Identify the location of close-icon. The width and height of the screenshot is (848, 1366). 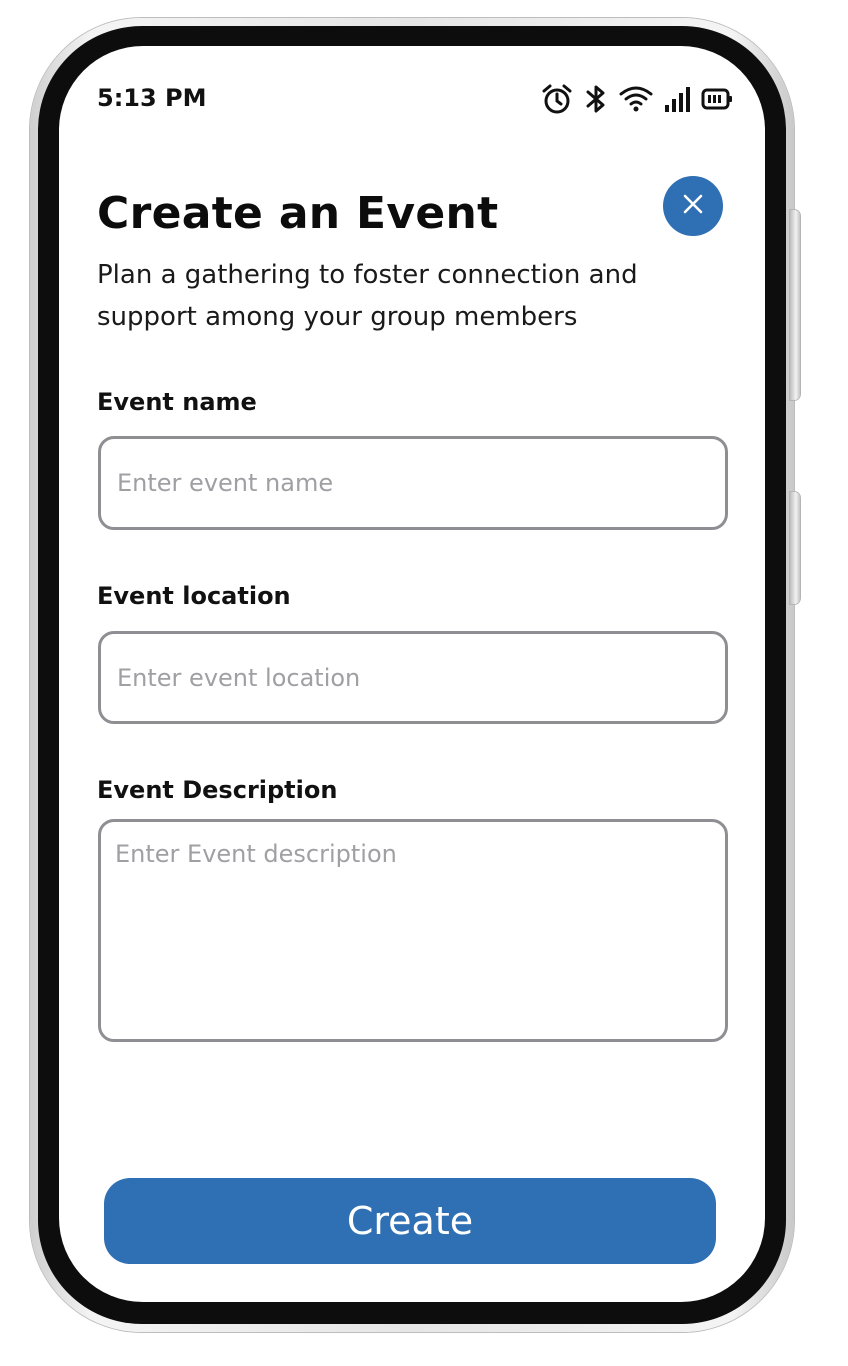
(693, 206).